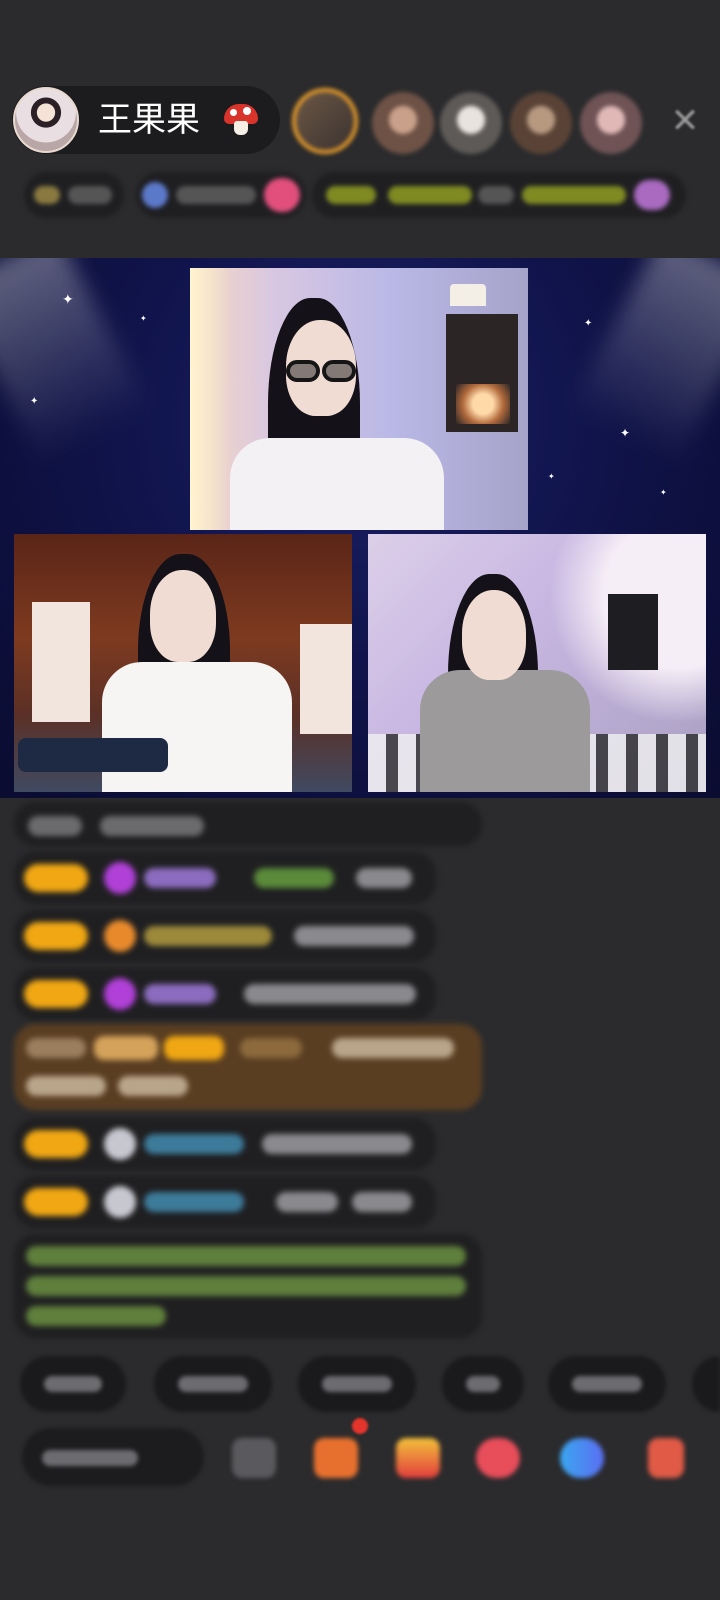 This screenshot has width=720, height=1600. Describe the element at coordinates (248, 1286) in the screenshot. I see `system-notice-message` at that location.